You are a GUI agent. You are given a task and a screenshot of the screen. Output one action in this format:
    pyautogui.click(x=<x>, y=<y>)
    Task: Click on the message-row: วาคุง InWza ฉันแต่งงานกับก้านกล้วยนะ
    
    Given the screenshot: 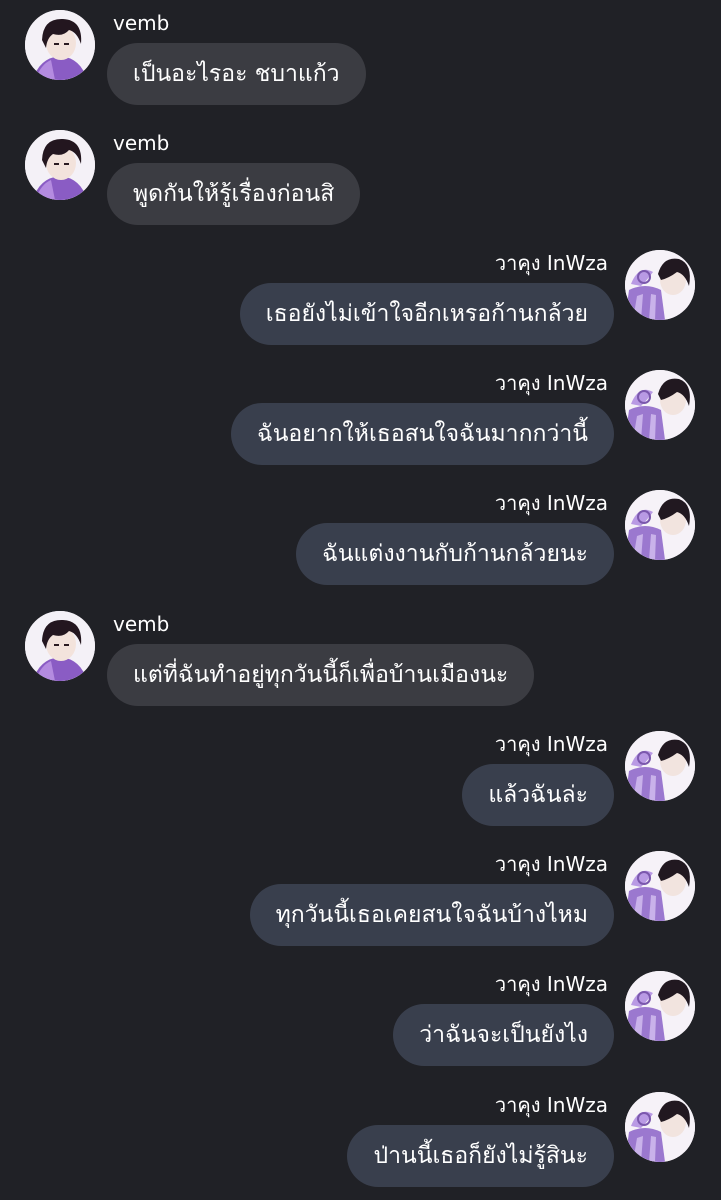 What is the action you would take?
    pyautogui.click(x=360, y=540)
    